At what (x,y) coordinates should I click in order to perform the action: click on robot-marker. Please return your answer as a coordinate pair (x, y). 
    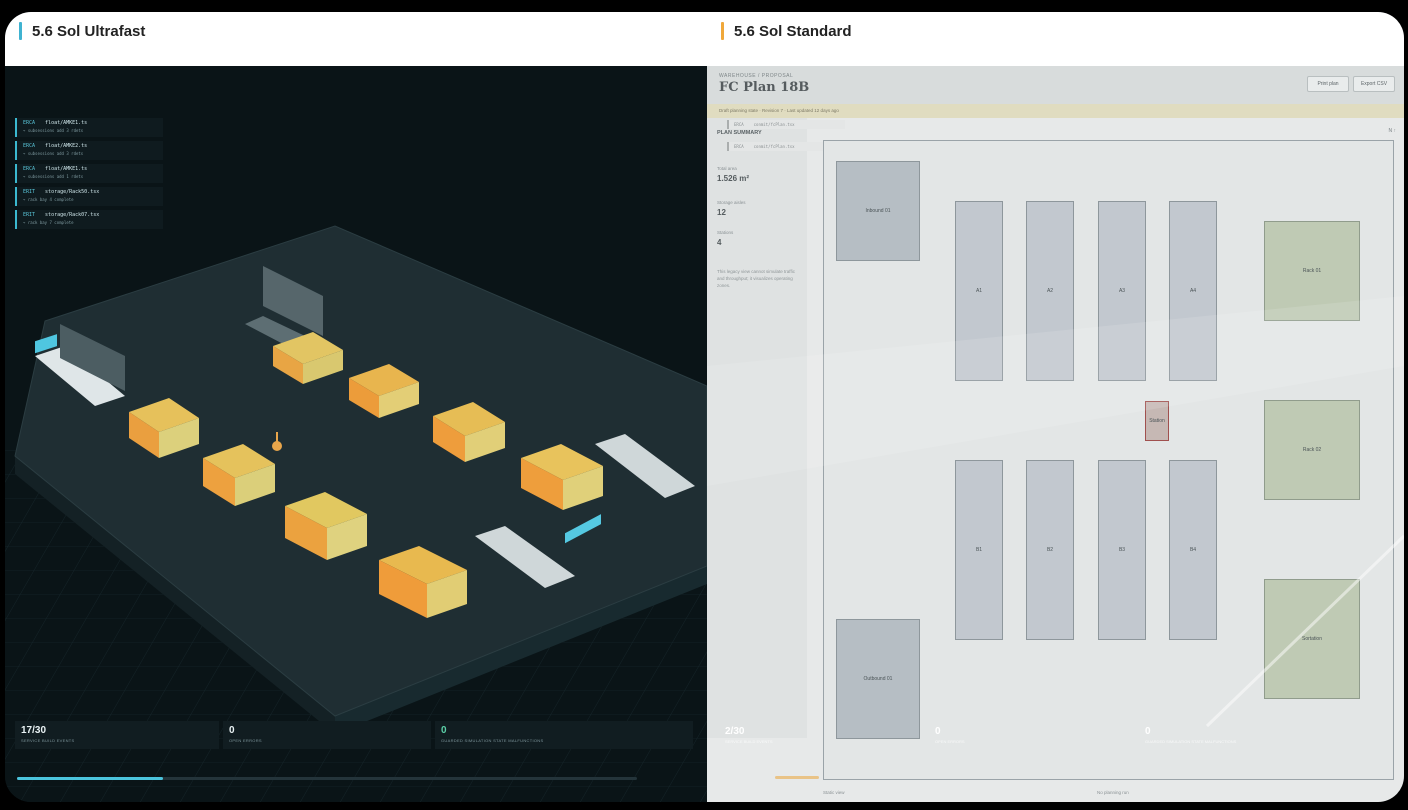
    Looking at the image, I should click on (277, 446).